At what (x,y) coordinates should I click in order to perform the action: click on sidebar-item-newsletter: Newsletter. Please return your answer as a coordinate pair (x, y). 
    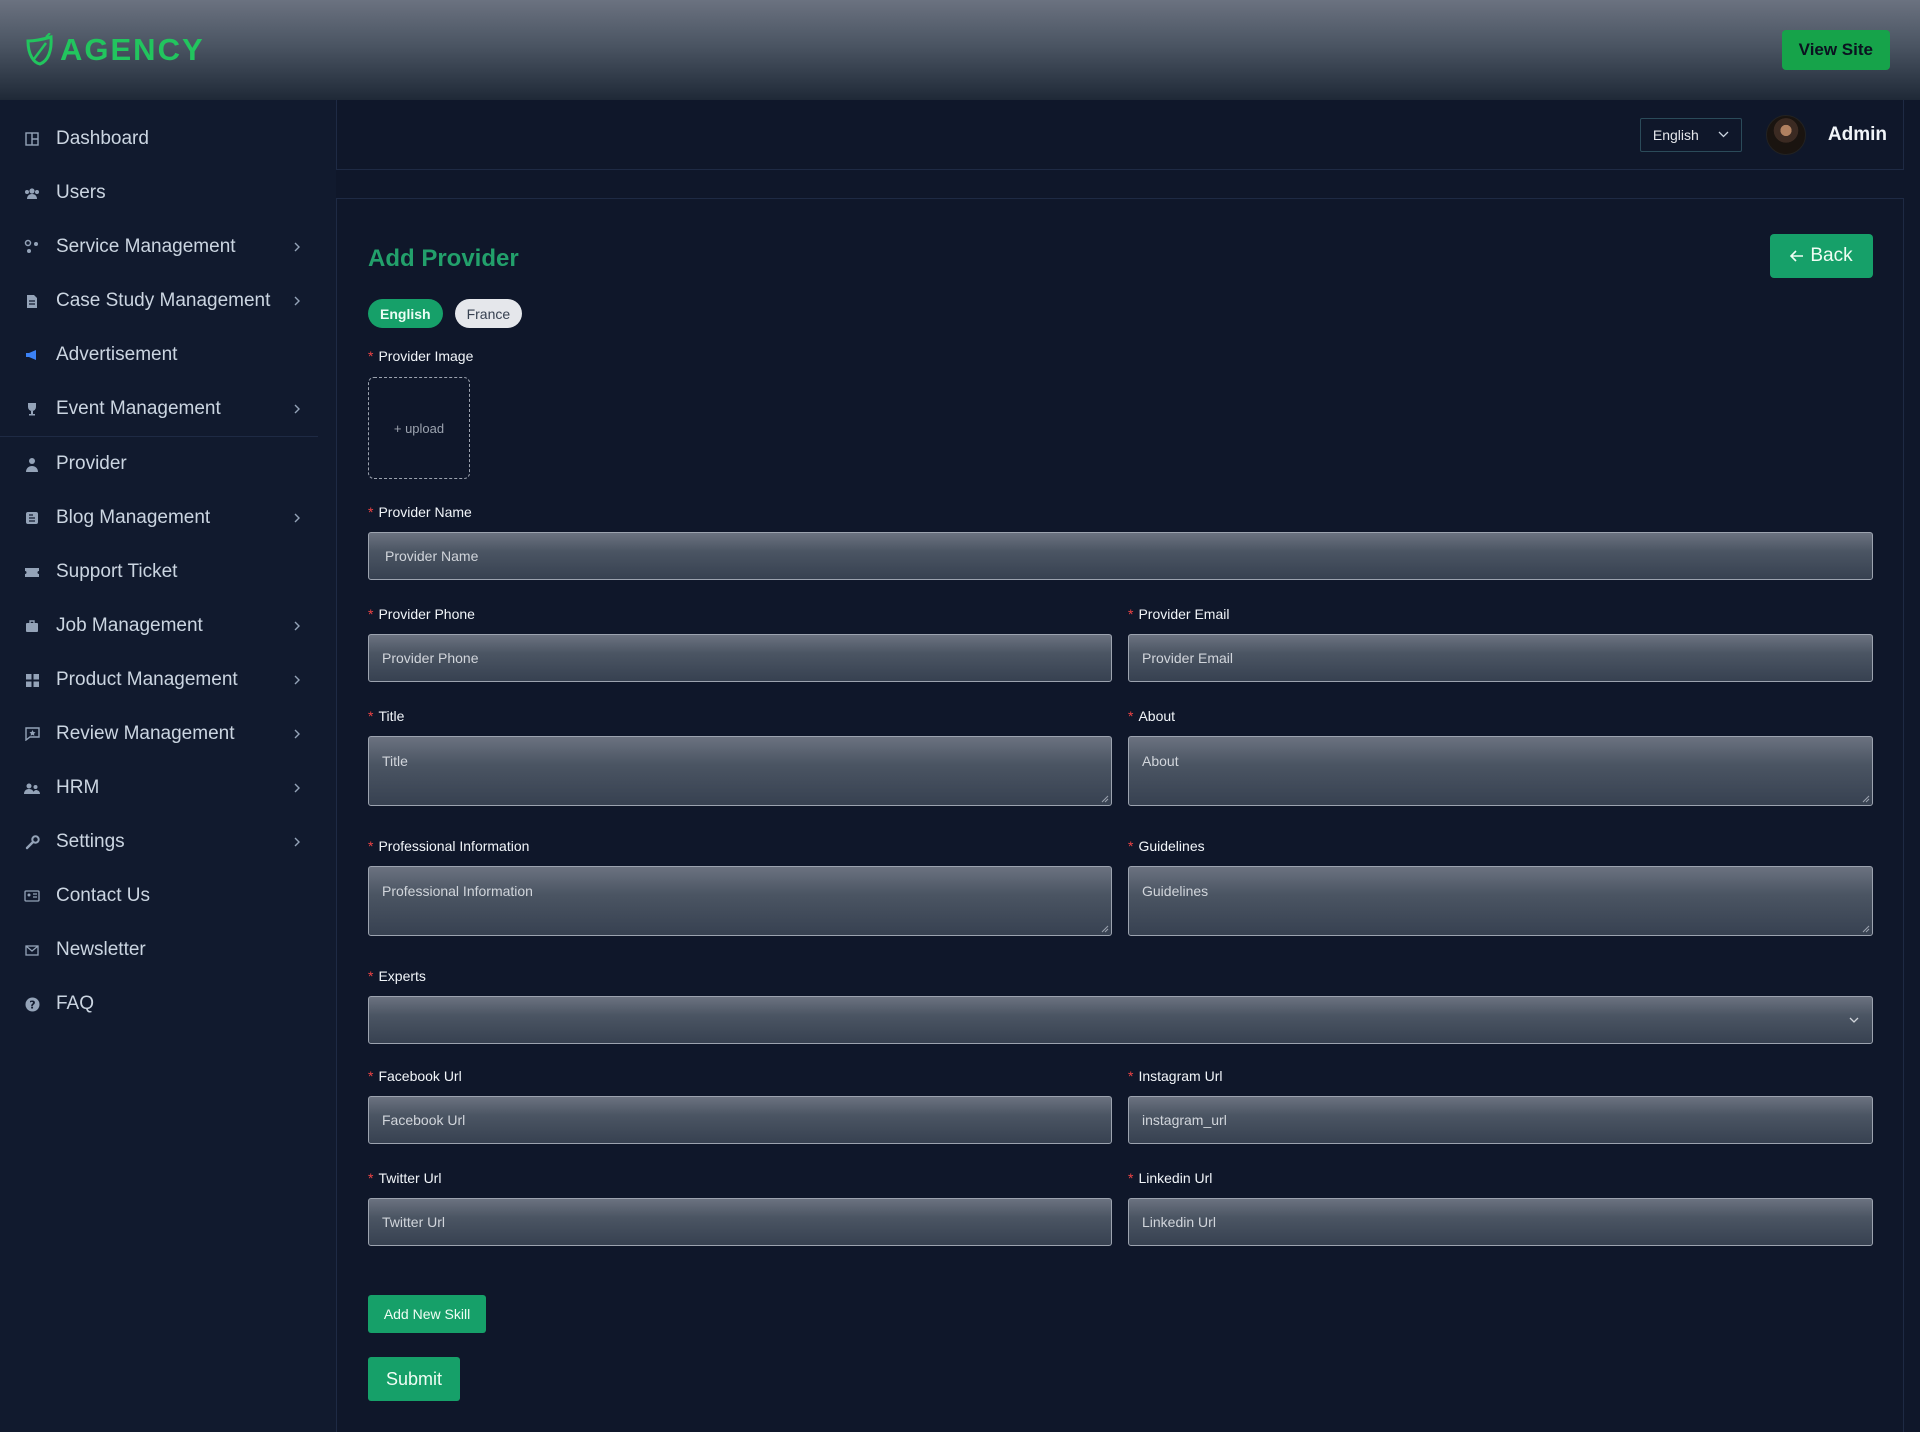
    Looking at the image, I should click on (168, 950).